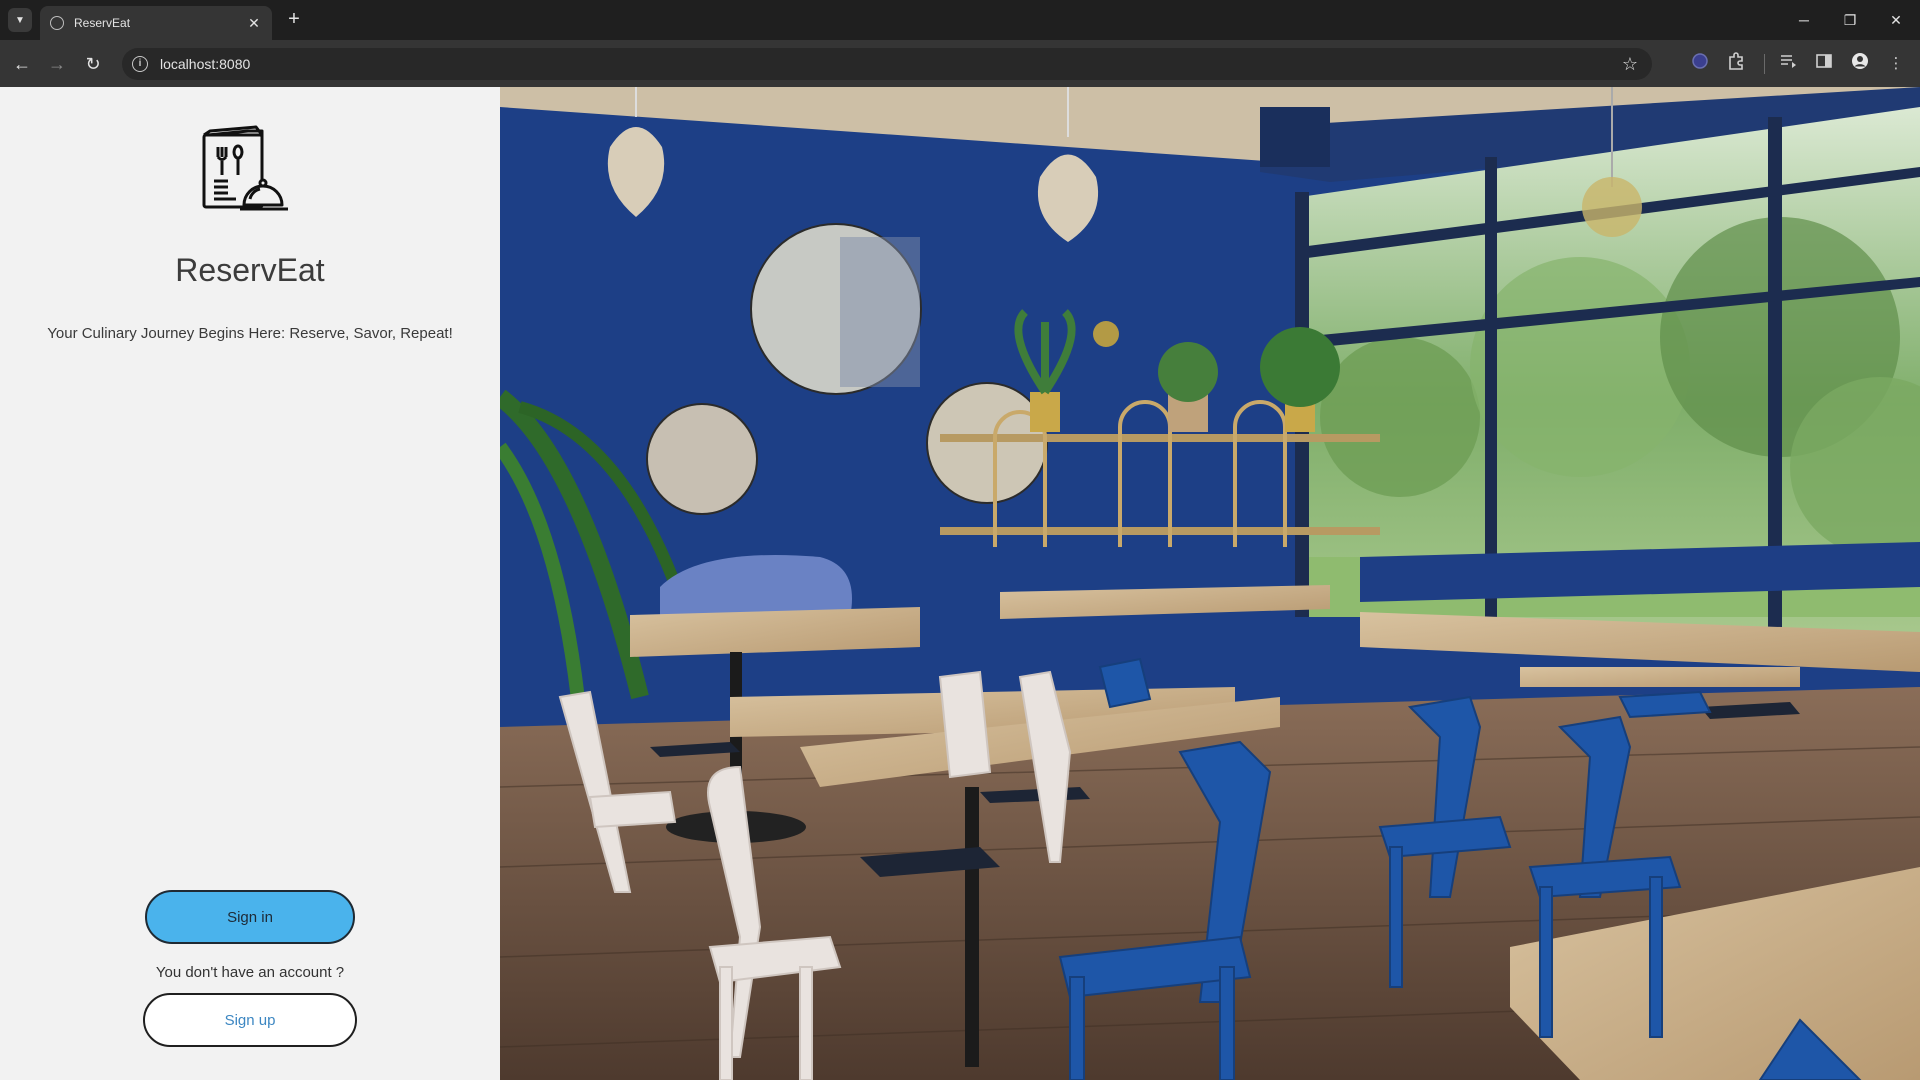  I want to click on tab-search-button: ▼, so click(20, 20).